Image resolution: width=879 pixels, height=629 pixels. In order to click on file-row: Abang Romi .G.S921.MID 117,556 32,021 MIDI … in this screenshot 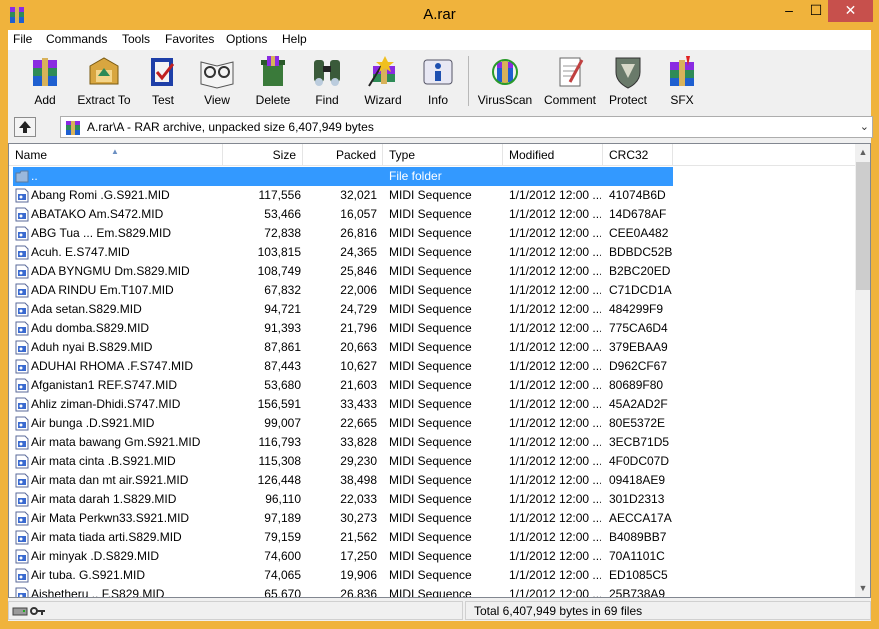, I will do `click(432, 195)`.